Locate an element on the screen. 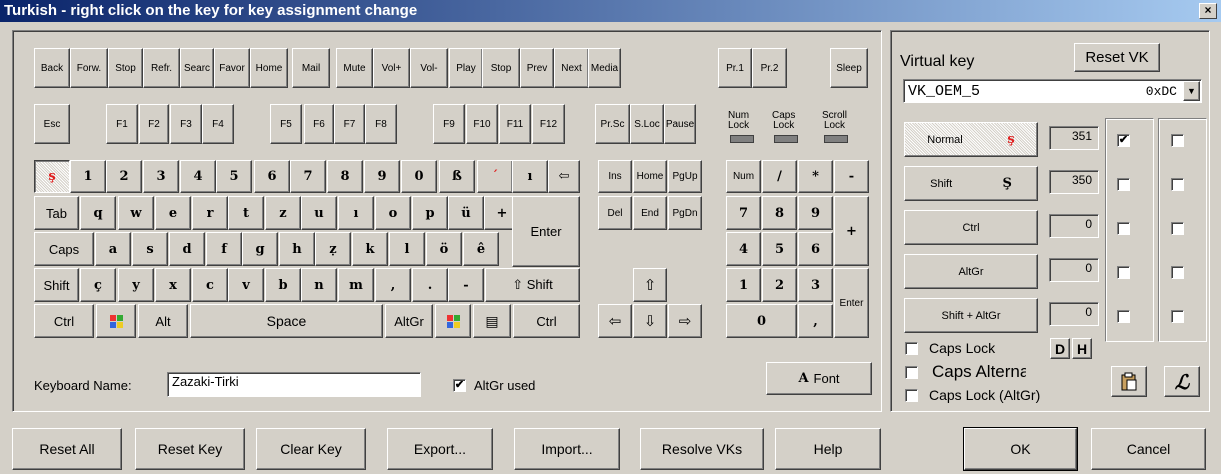 The width and height of the screenshot is (1221, 474). numpad-comma-key: , is located at coordinates (815, 321).